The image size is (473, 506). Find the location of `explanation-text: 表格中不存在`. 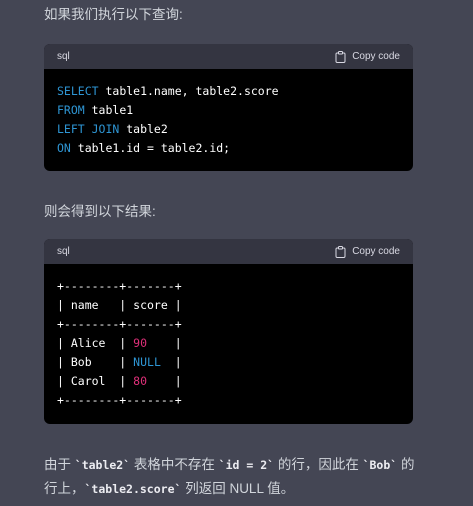

explanation-text: 表格中不存在 is located at coordinates (174, 464).